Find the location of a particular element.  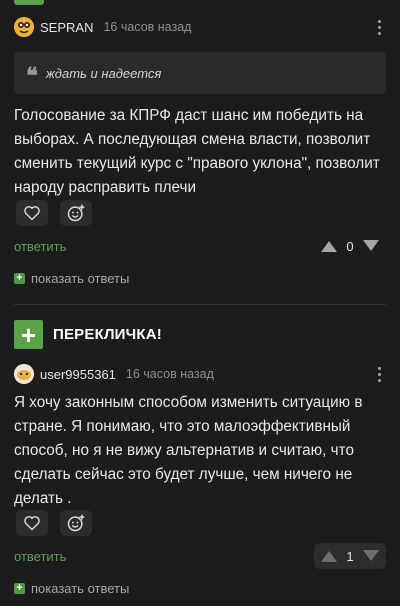

comment-author: SEPRAN is located at coordinates (66, 27).